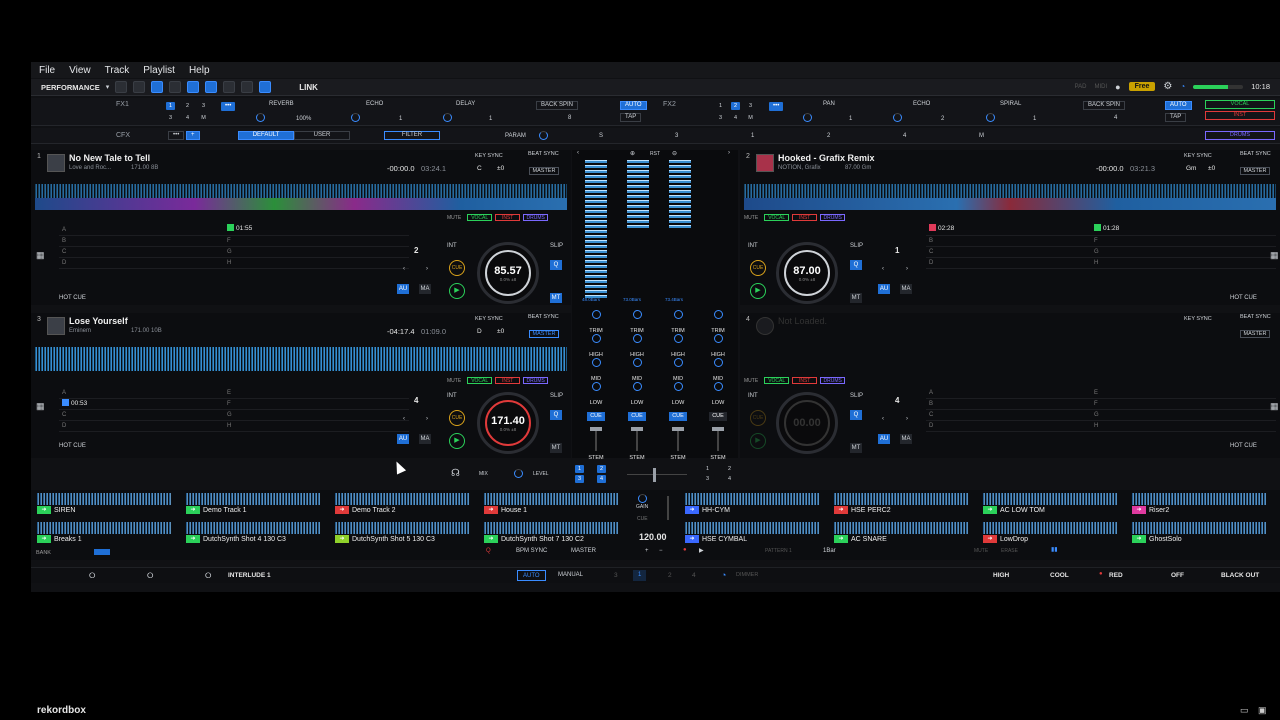 The image size is (1280, 720). I want to click on deck-1-key-sync: KEY SYNC, so click(489, 156).